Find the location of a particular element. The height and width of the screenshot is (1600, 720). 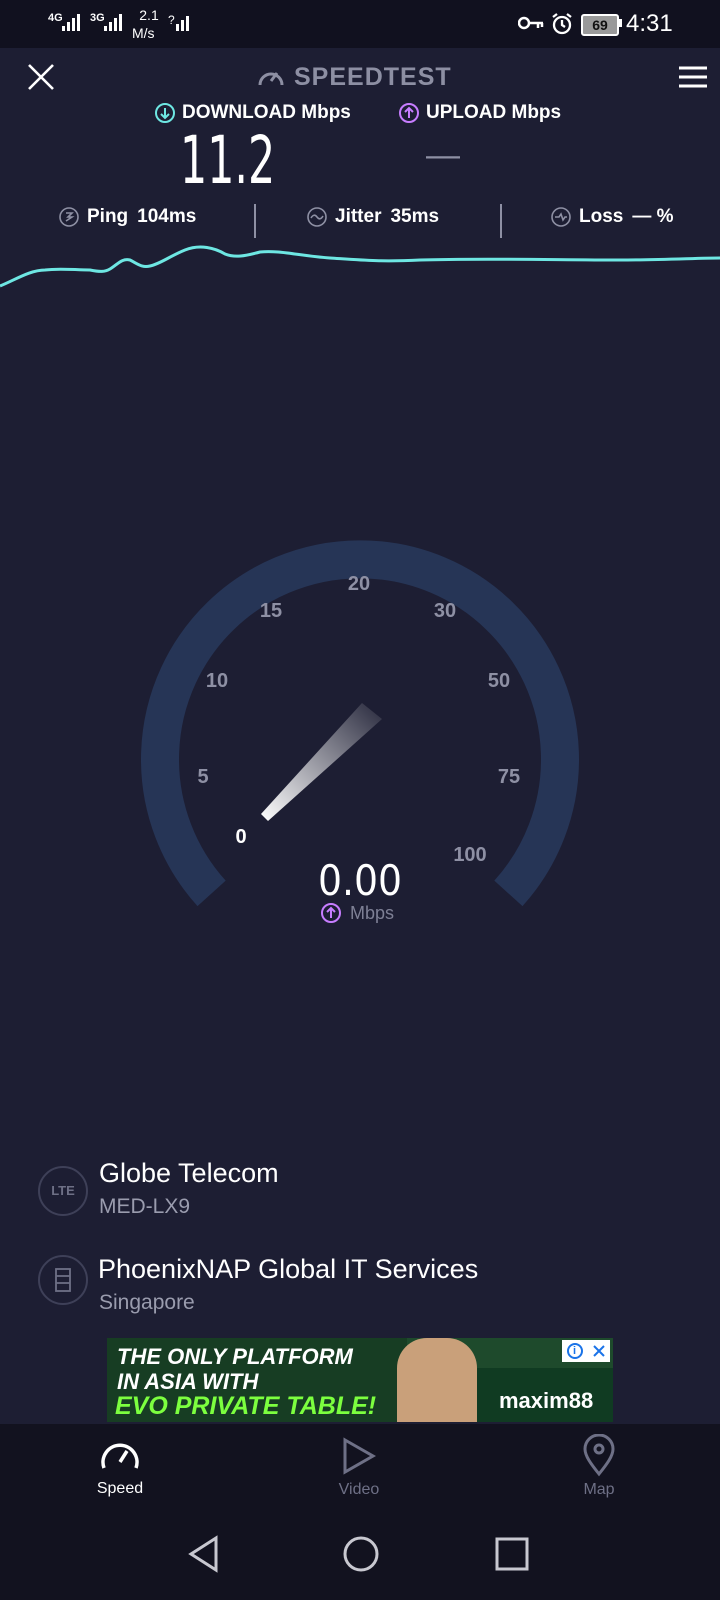

play-icon is located at coordinates (360, 1456).